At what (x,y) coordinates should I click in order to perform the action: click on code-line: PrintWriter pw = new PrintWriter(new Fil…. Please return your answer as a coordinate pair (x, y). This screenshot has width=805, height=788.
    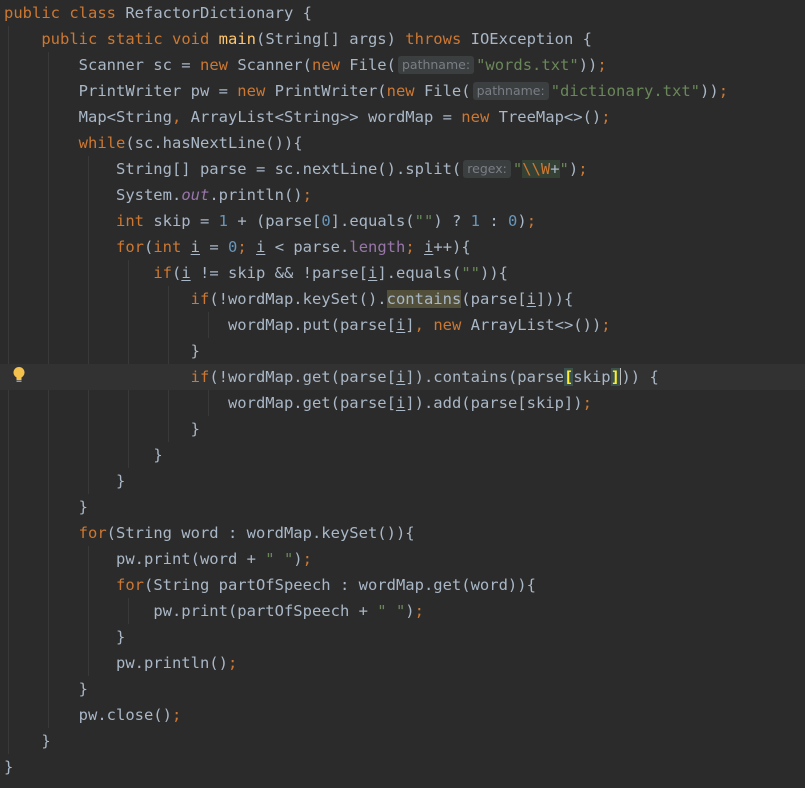
    Looking at the image, I should click on (402, 91).